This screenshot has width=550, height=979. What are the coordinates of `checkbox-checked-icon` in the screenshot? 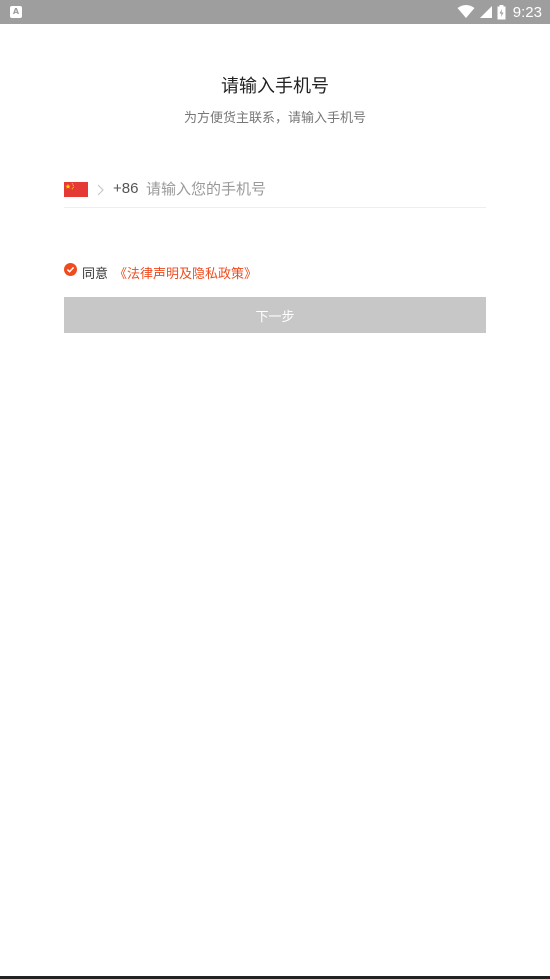 It's located at (70, 269).